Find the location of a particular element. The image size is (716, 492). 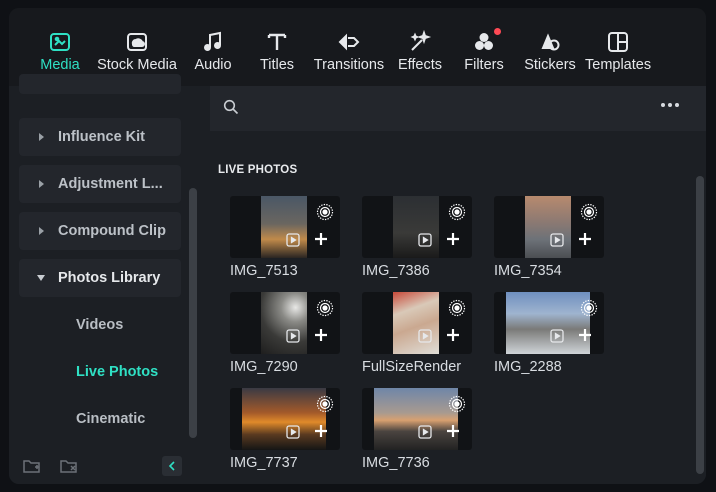

tab-label: Stock Media is located at coordinates (137, 65).